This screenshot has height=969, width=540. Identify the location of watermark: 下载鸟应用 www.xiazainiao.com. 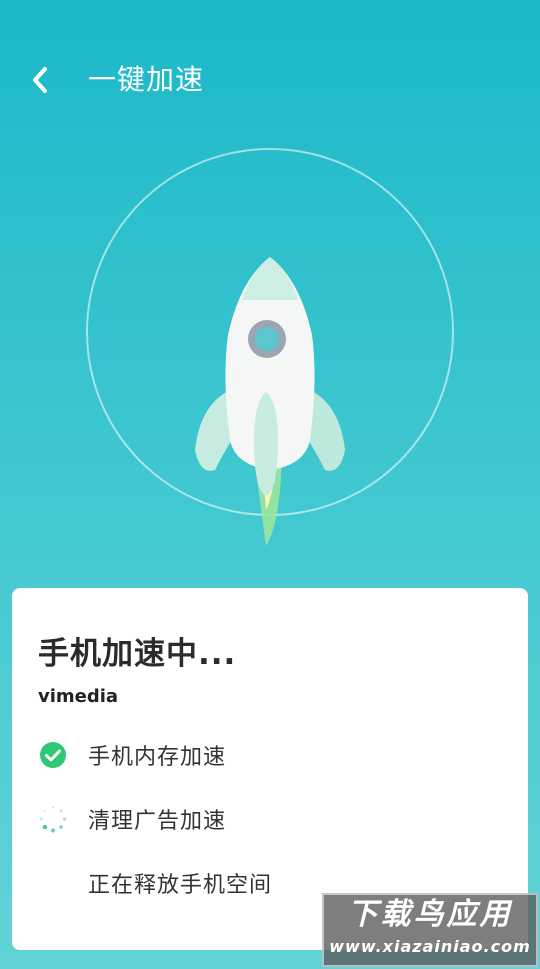
(430, 930).